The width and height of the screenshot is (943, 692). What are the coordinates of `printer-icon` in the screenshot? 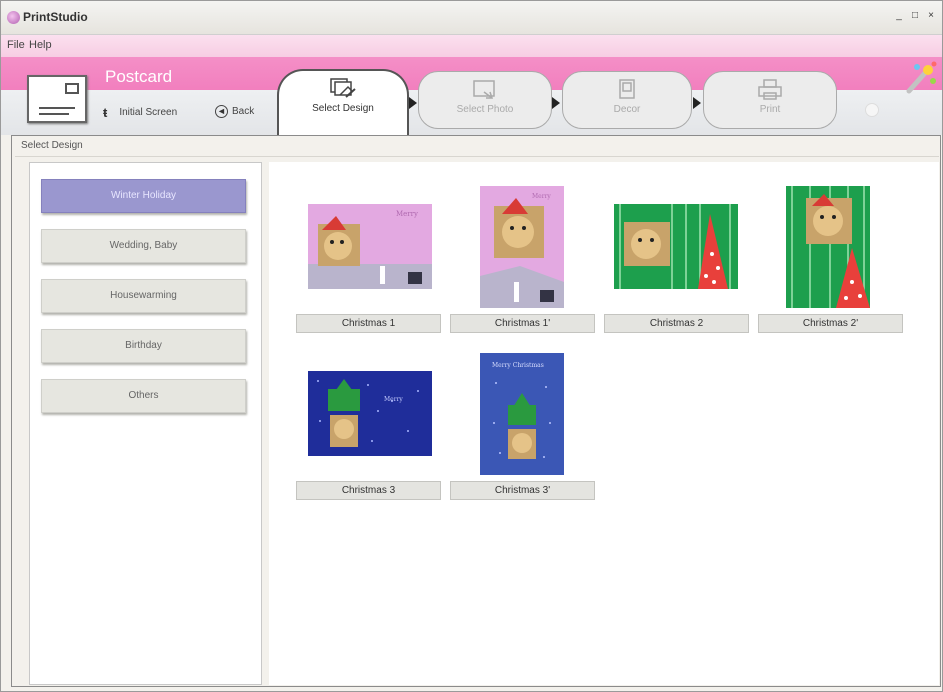 It's located at (770, 89).